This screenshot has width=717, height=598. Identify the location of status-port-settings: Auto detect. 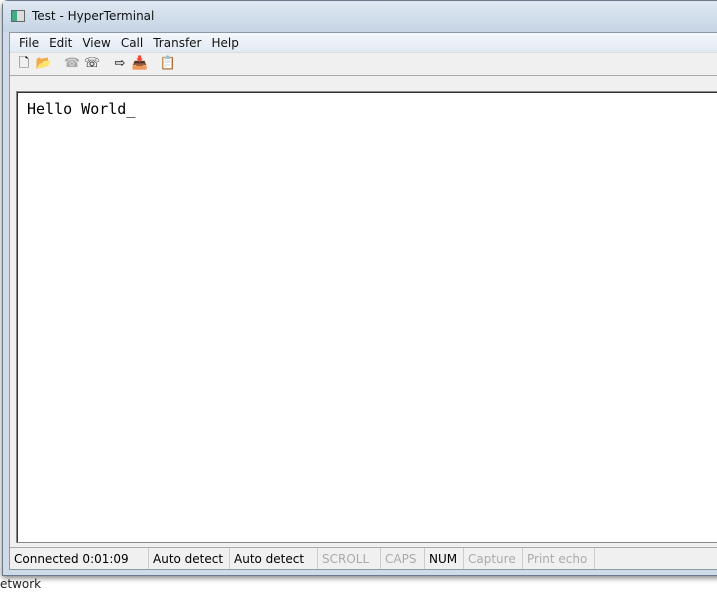
(274, 558).